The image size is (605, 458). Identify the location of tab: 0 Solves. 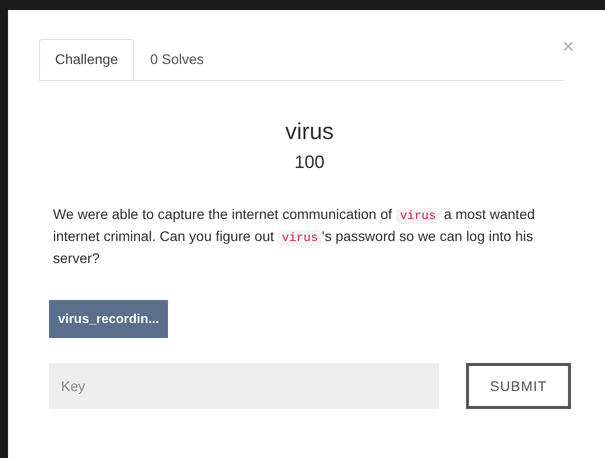
(177, 59).